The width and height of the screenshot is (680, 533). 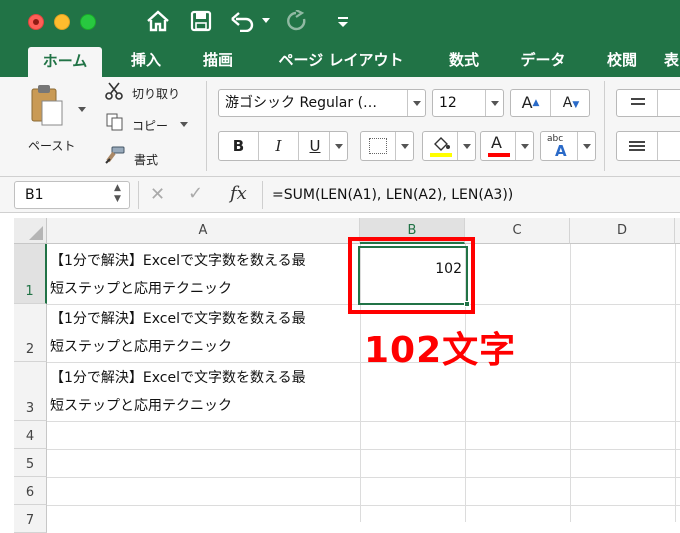 What do you see at coordinates (266, 20) in the screenshot?
I see `undo-dropdown-icon` at bounding box center [266, 20].